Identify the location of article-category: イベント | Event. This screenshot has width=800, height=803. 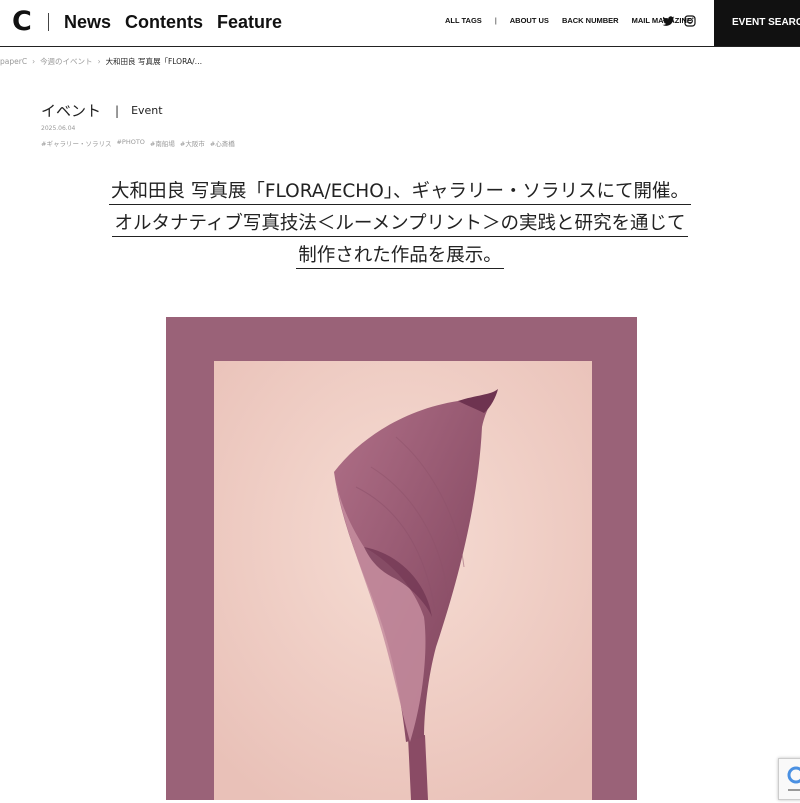
(102, 110).